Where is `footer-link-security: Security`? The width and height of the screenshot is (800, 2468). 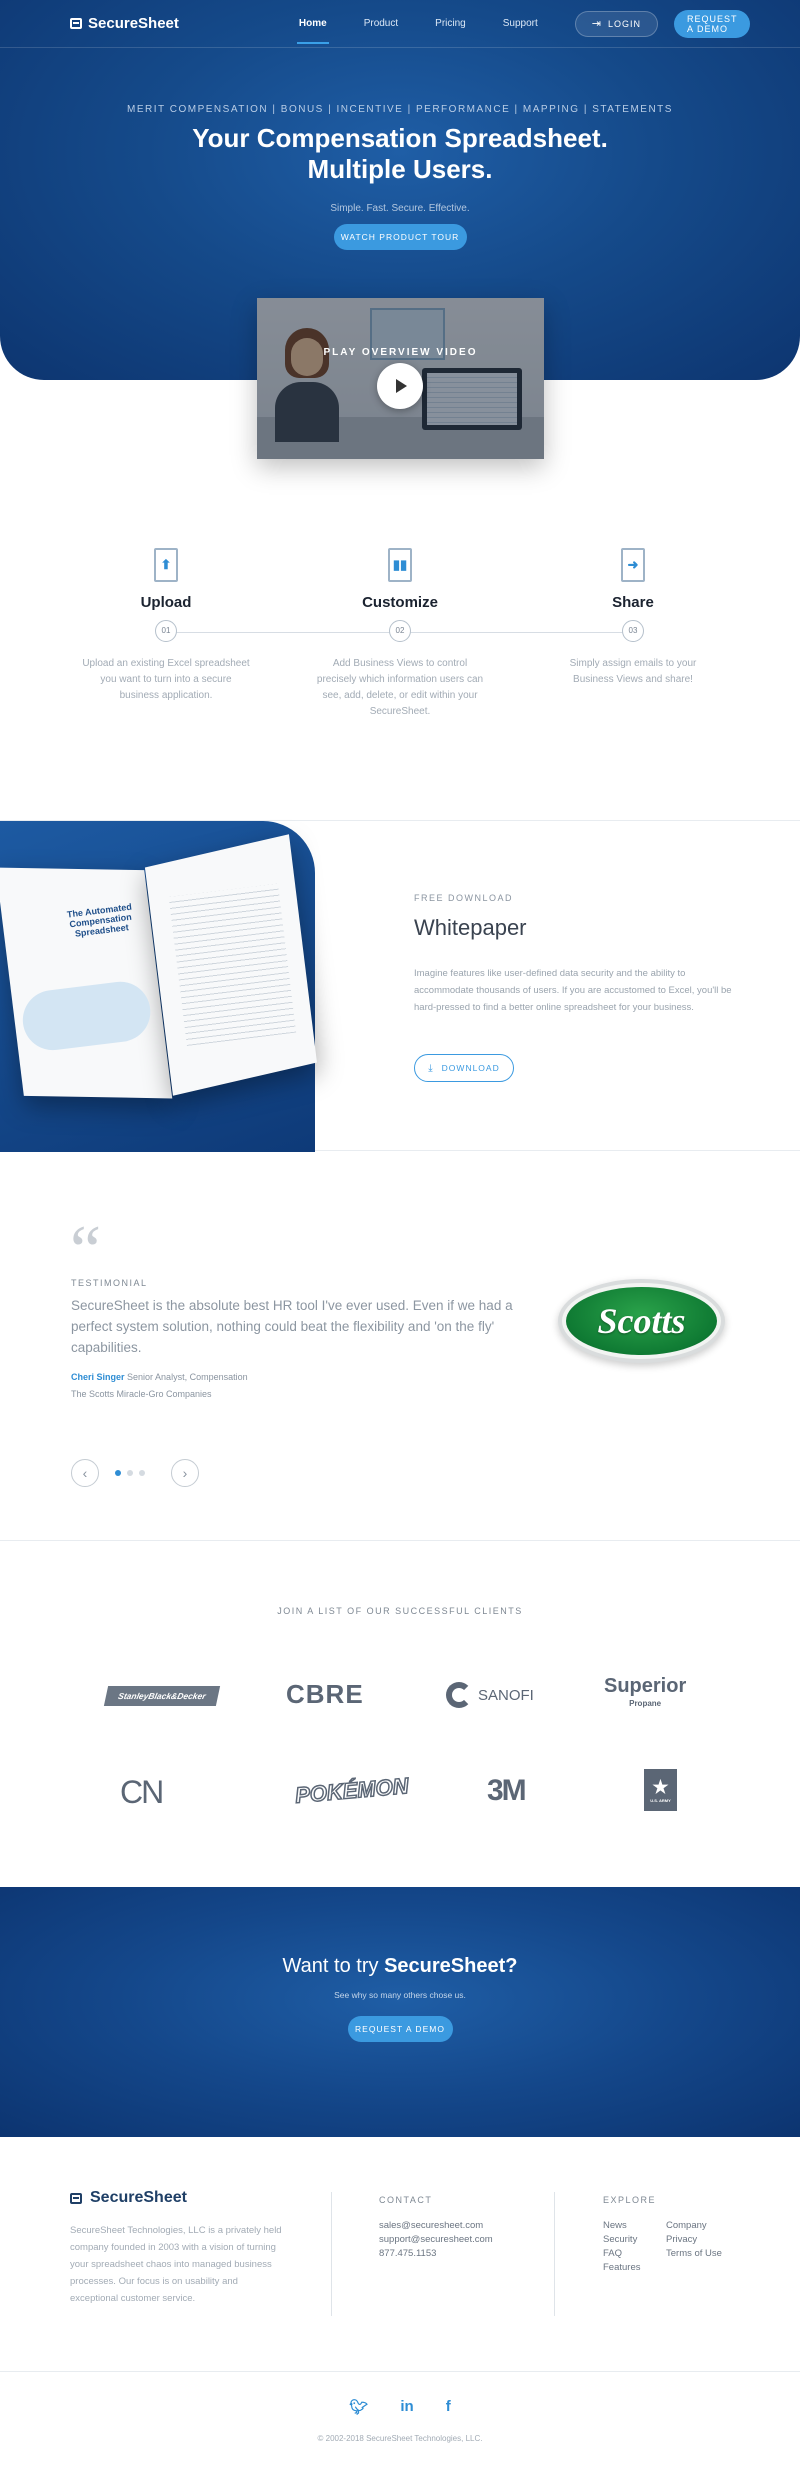
footer-link-security: Security is located at coordinates (622, 2240).